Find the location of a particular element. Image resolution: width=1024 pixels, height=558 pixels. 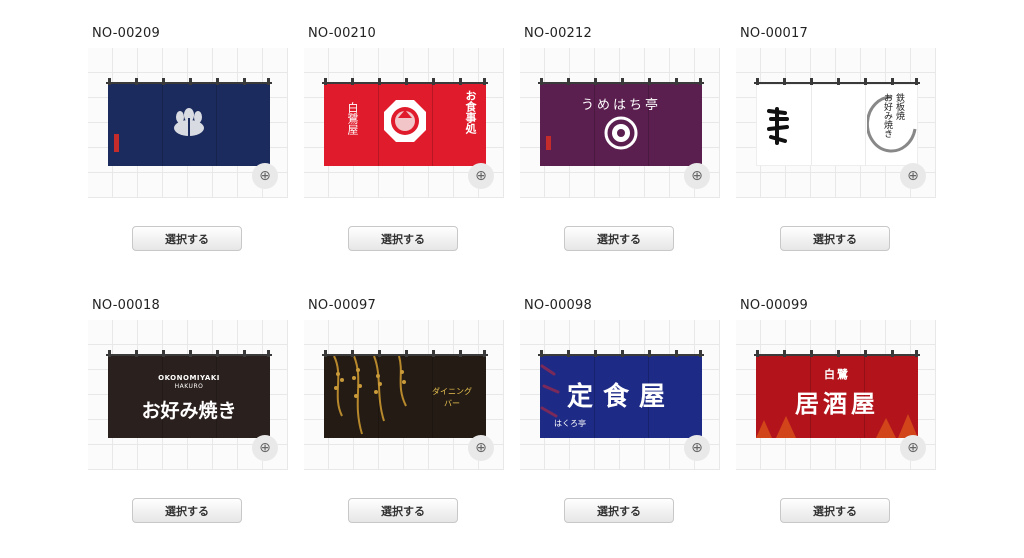

product-card: NO-00209 ⊕ 選択する is located at coordinates (188, 151).